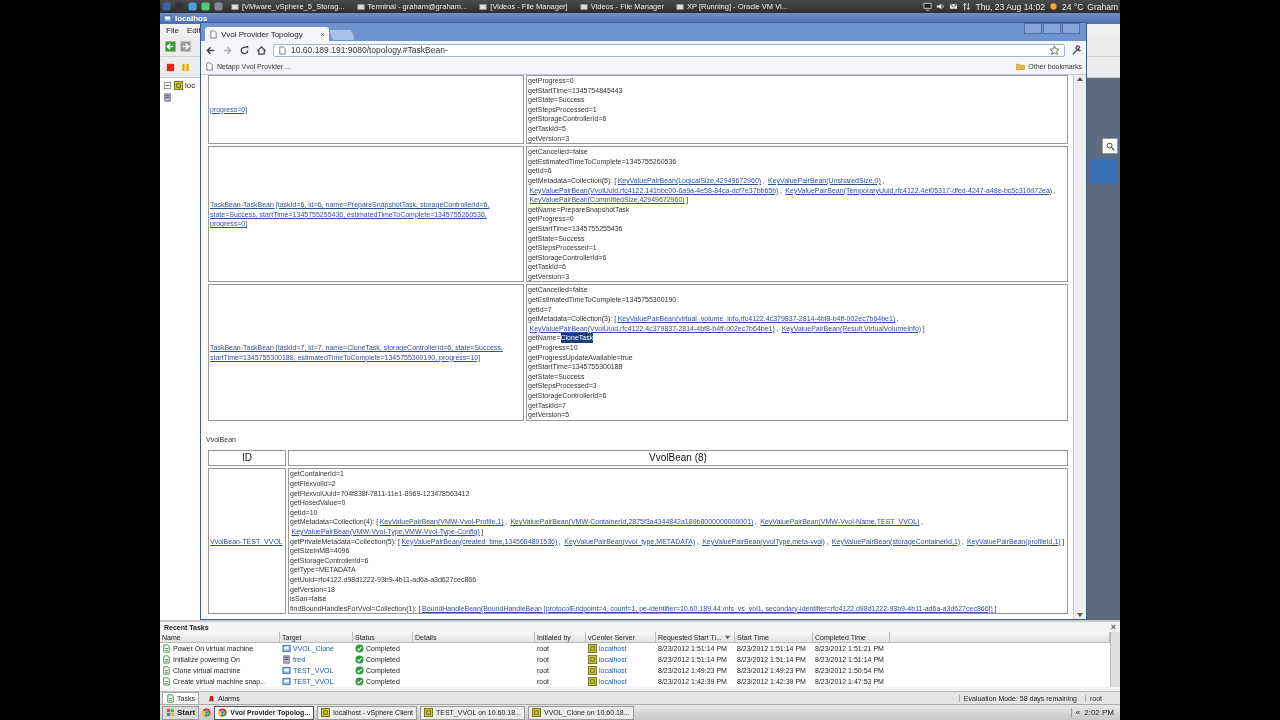  What do you see at coordinates (211, 698) in the screenshot?
I see `alarm-icon` at bounding box center [211, 698].